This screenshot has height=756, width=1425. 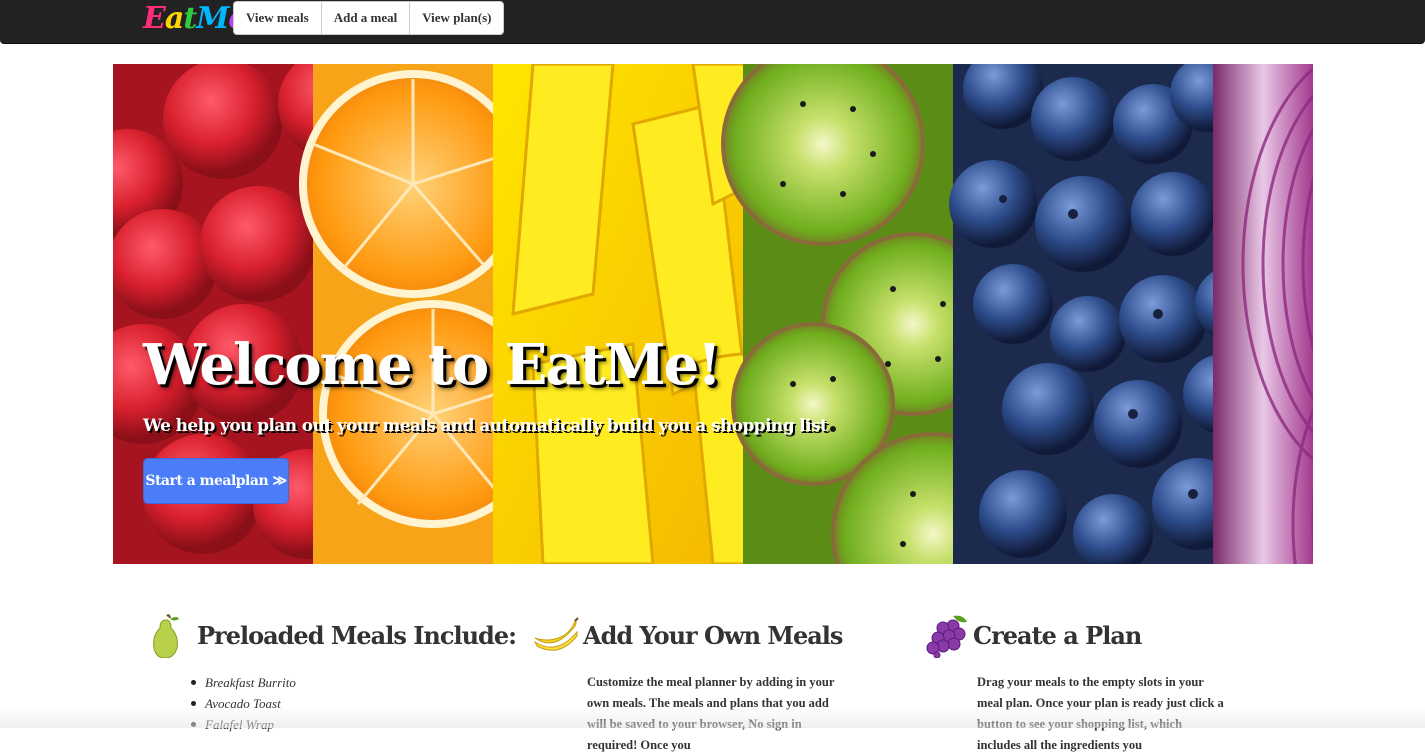 I want to click on add-meal-button: Add a meal, so click(x=366, y=18).